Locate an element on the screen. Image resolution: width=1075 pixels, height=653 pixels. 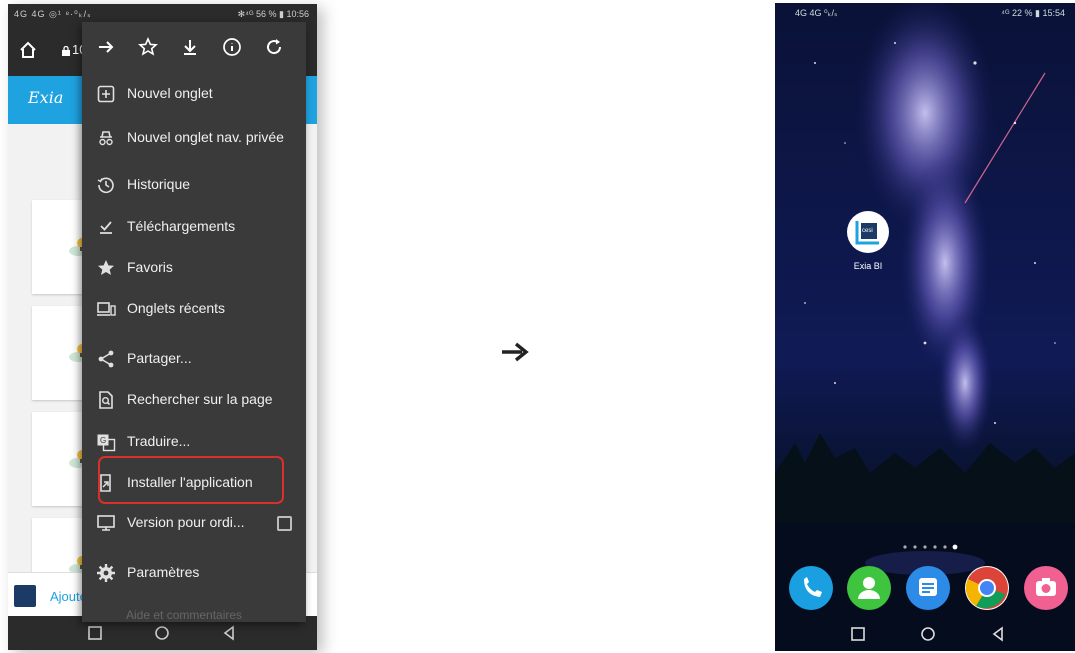
desktop-icon is located at coordinates (106, 523).